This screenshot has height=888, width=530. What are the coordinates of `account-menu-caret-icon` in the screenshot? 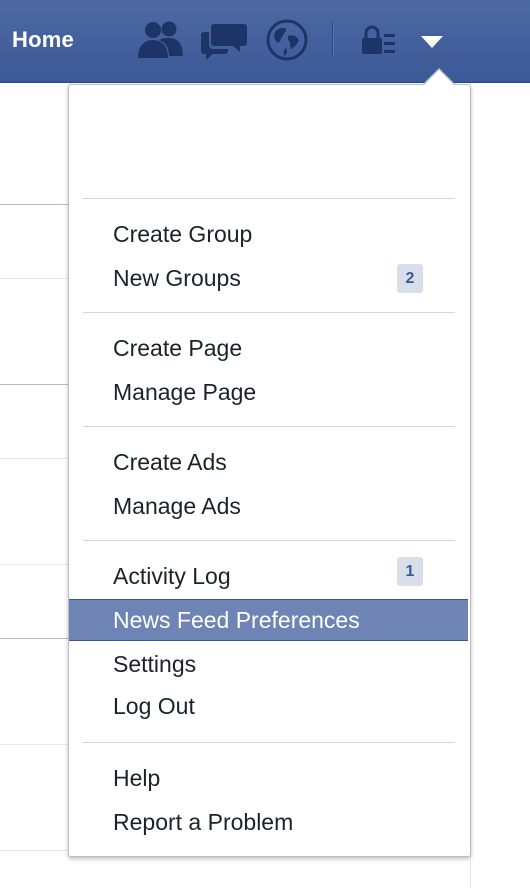 It's located at (432, 42).